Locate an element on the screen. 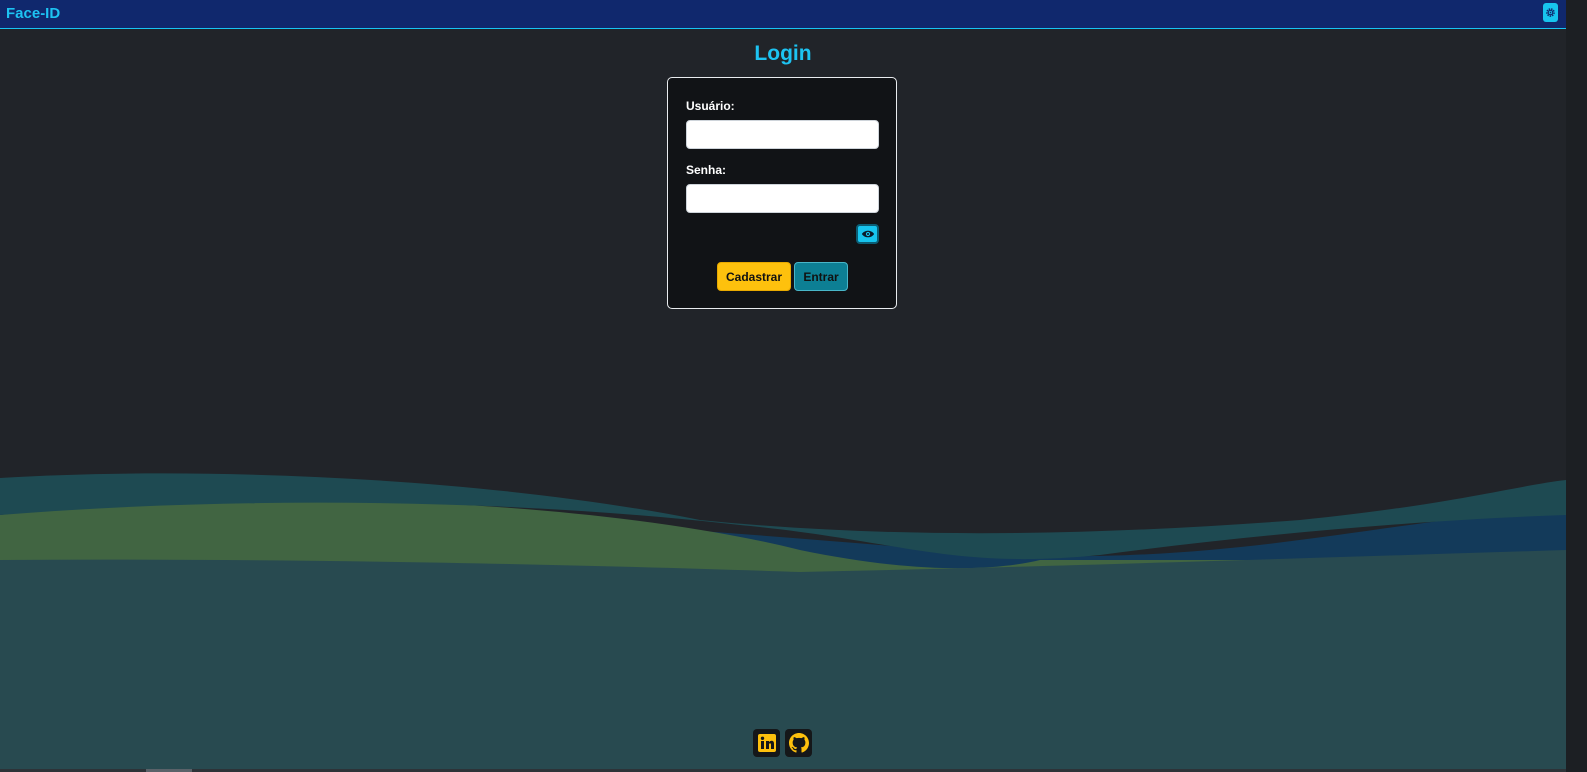 This screenshot has width=1587, height=772. eye-icon is located at coordinates (867, 234).